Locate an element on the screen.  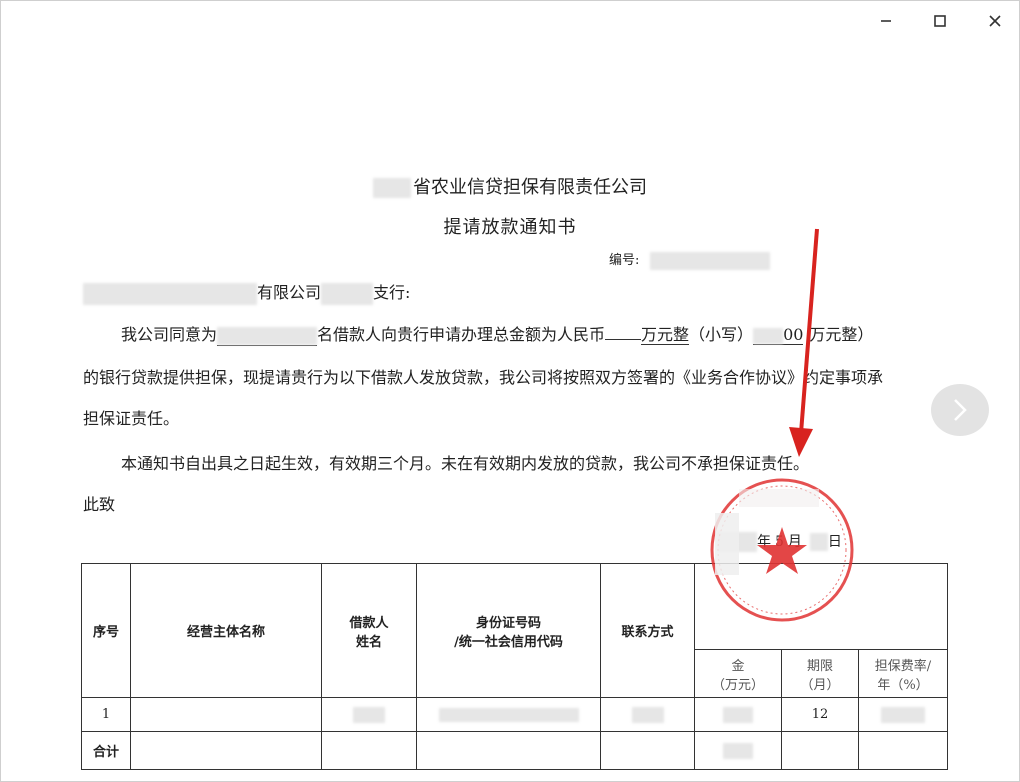
row-entity is located at coordinates (226, 714).